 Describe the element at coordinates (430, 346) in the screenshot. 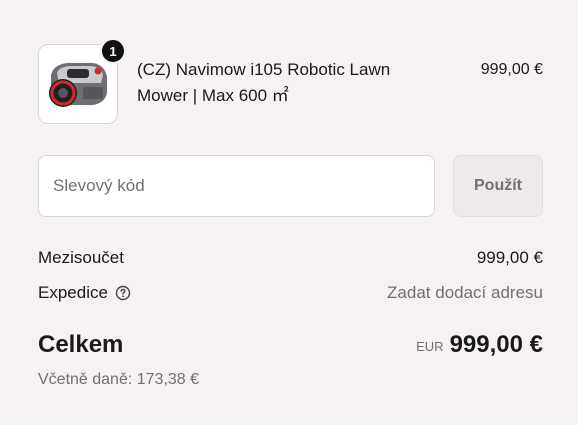

I see `currency-code: EUR` at that location.